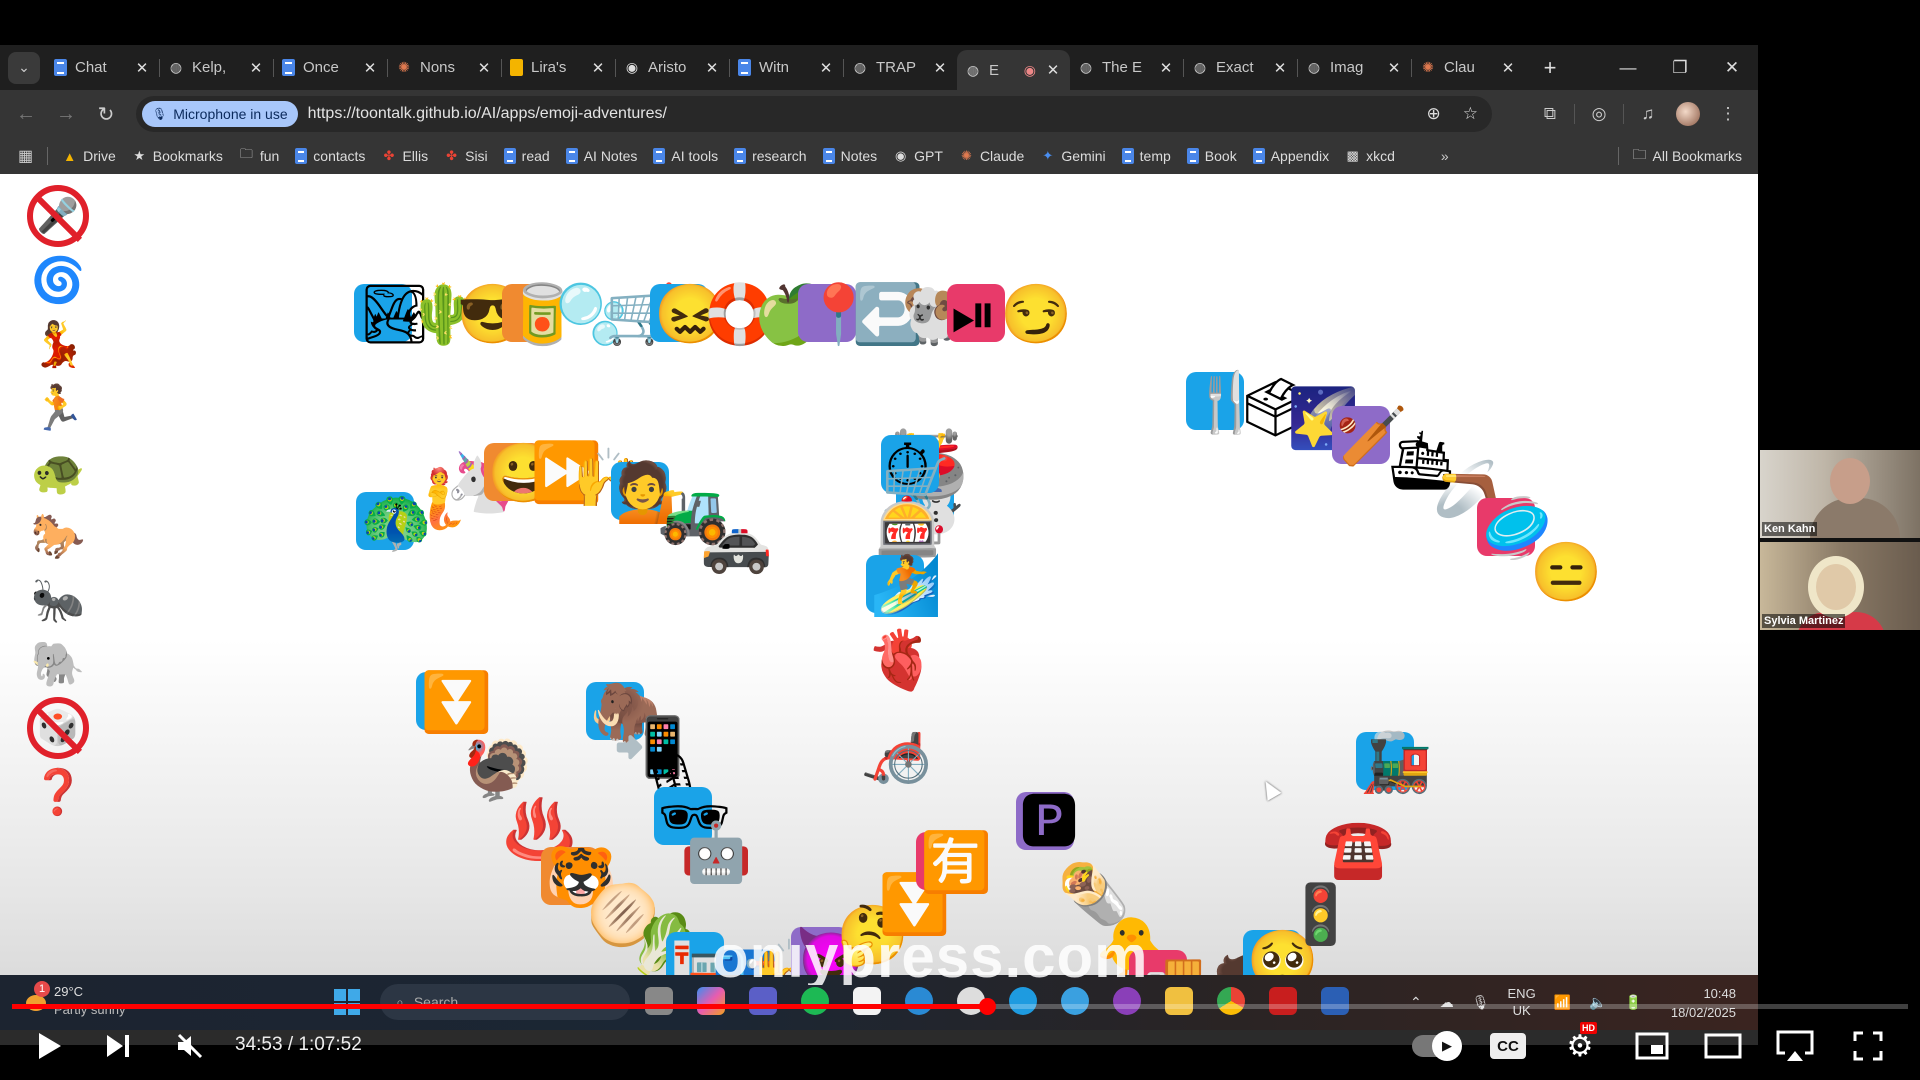 The image size is (1920, 1080). What do you see at coordinates (505, 1002) in the screenshot?
I see `taskbar-search: ⌕ Search` at bounding box center [505, 1002].